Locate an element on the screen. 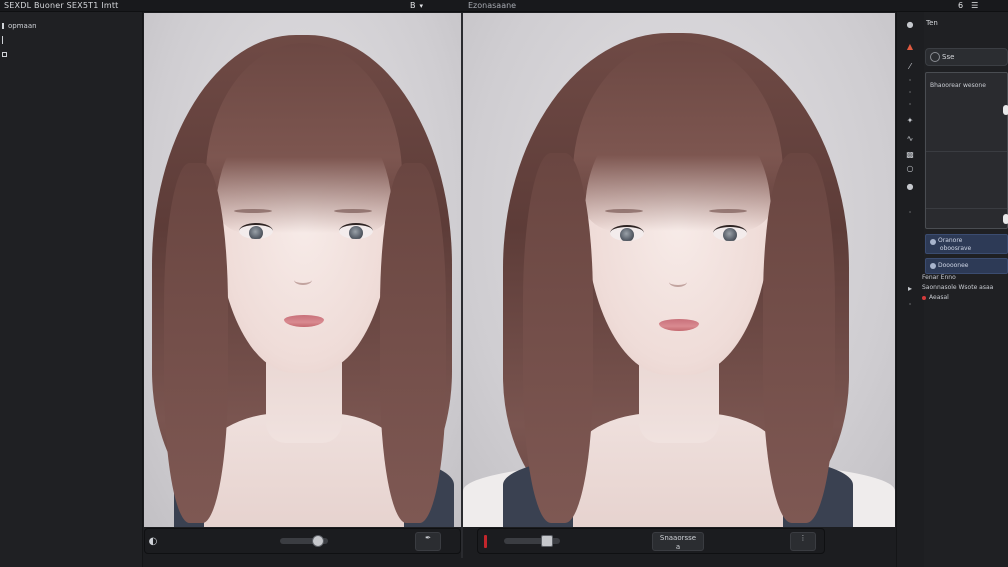 The image size is (1008, 567). panel-header: Ten is located at coordinates (932, 23).